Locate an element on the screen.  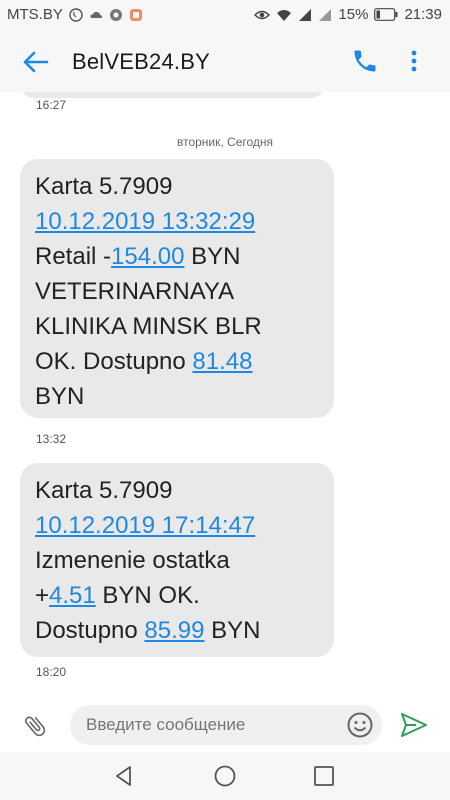
cloud-icon is located at coordinates (96, 14).